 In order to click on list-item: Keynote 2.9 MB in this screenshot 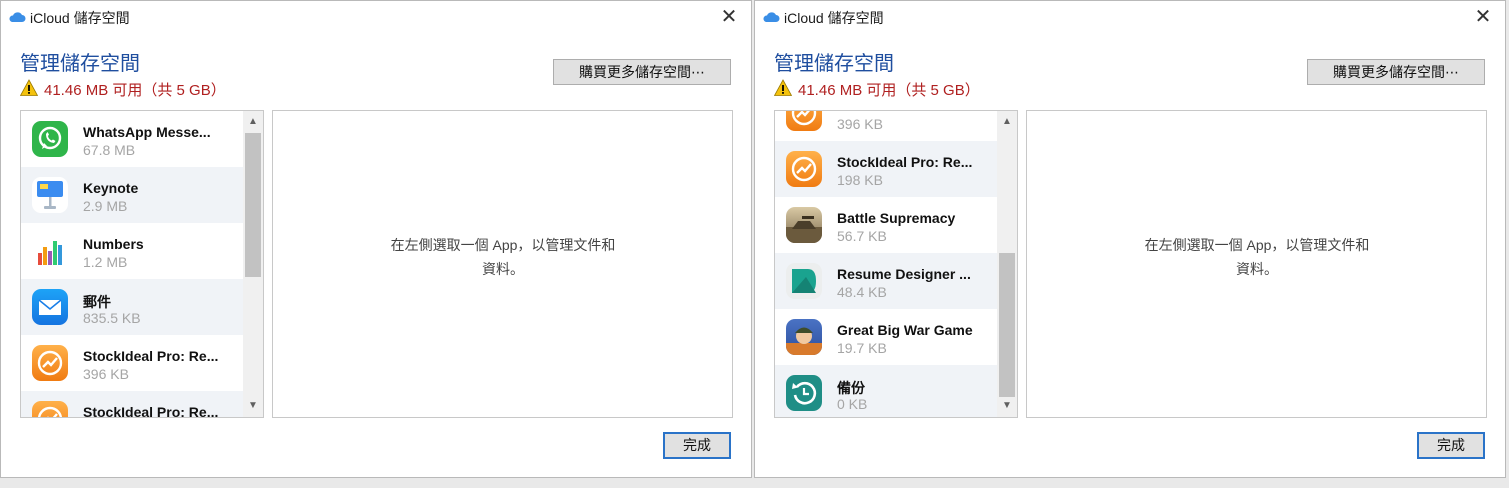, I will do `click(133, 195)`.